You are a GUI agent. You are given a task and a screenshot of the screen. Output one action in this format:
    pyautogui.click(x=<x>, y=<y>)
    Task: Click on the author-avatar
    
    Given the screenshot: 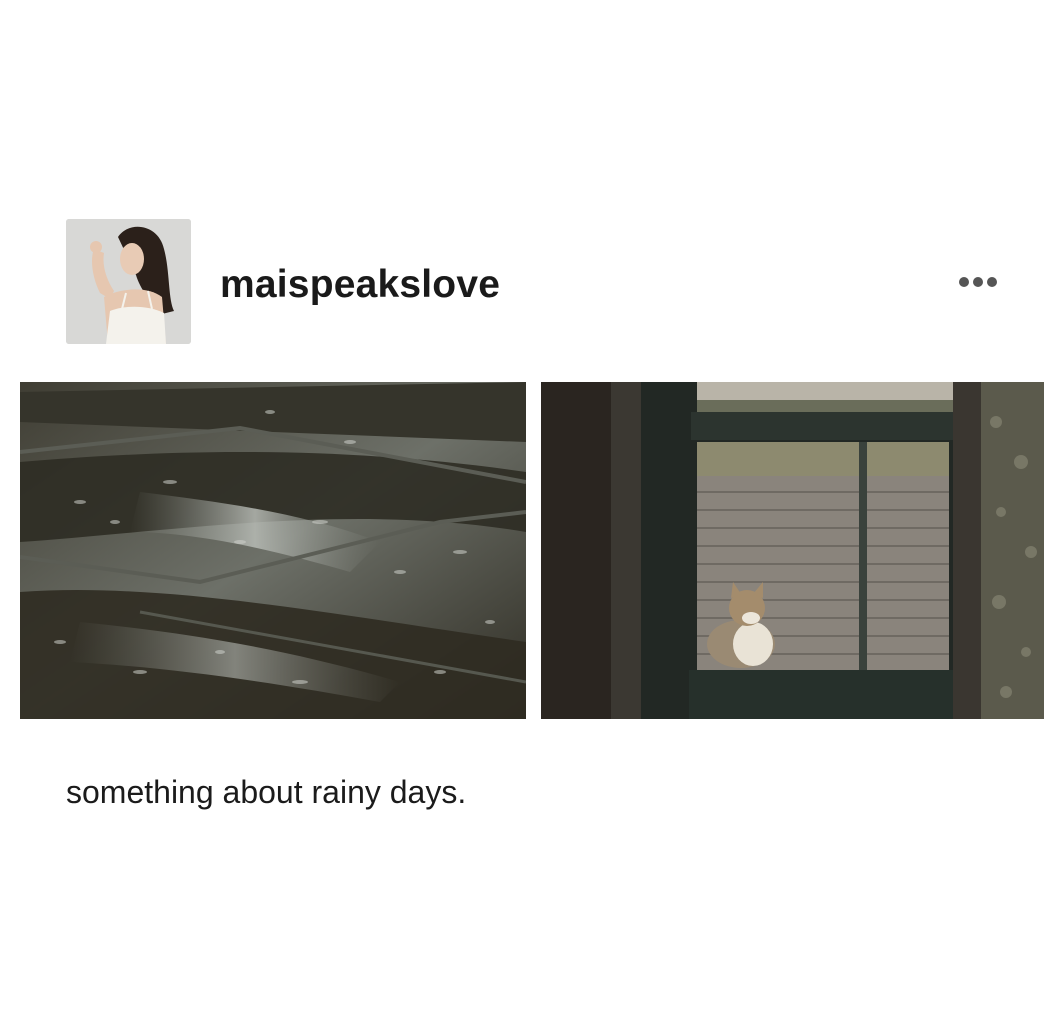 What is the action you would take?
    pyautogui.click(x=128, y=281)
    